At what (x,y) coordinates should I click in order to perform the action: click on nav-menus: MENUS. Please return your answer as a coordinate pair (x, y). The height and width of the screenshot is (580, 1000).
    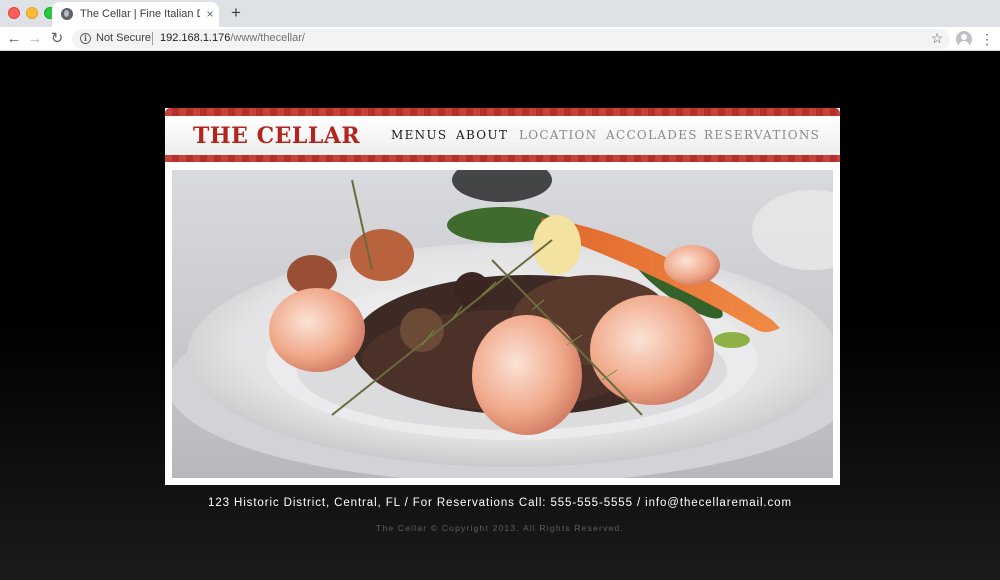
    Looking at the image, I should click on (419, 135).